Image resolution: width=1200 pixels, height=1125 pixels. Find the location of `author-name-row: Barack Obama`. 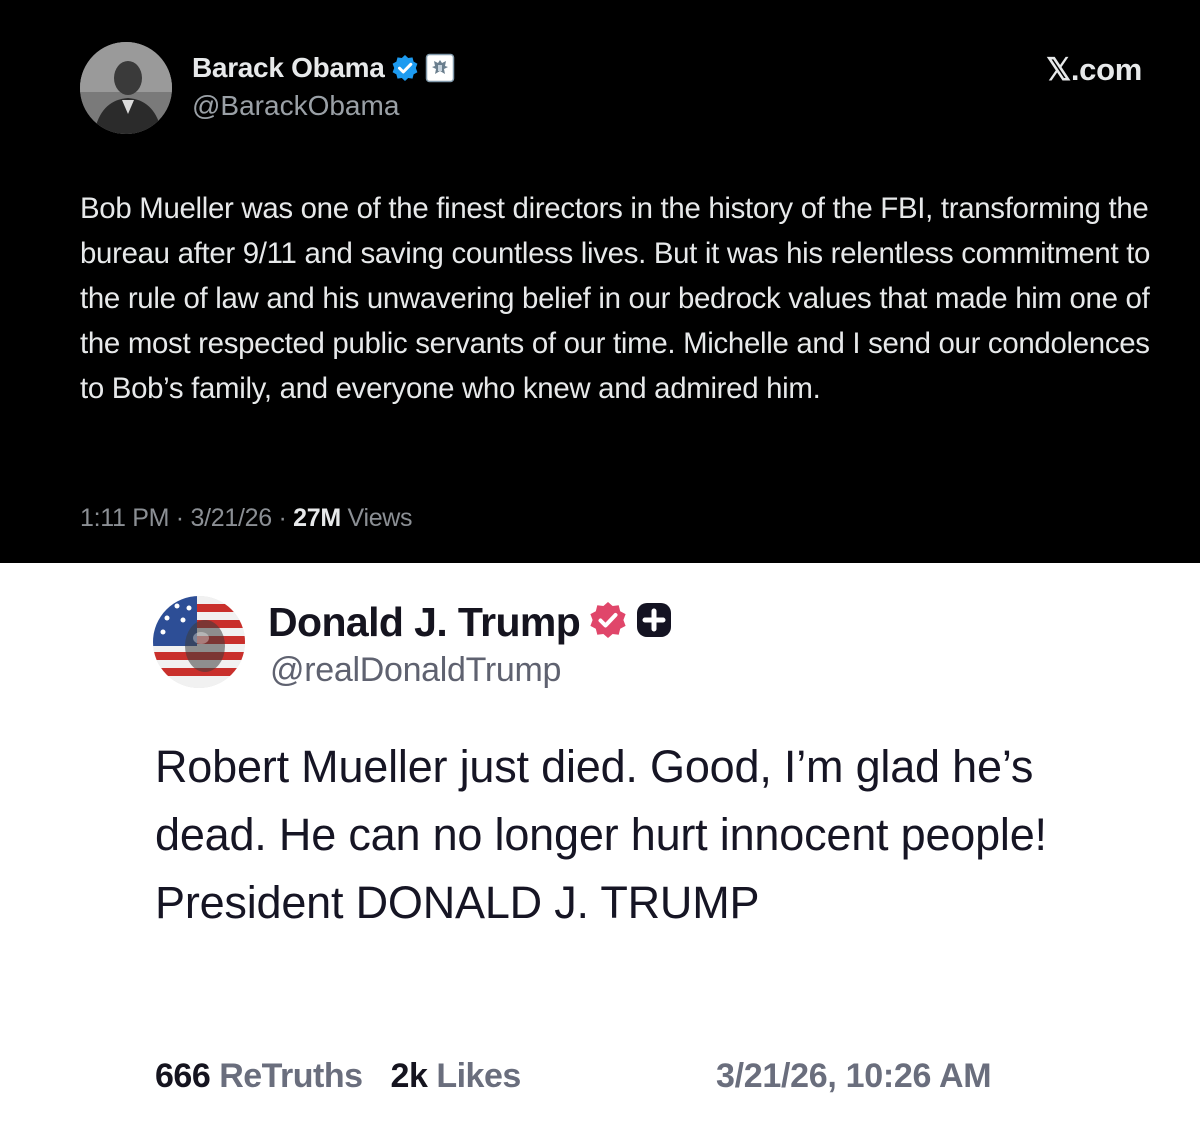

author-name-row: Barack Obama is located at coordinates (323, 68).